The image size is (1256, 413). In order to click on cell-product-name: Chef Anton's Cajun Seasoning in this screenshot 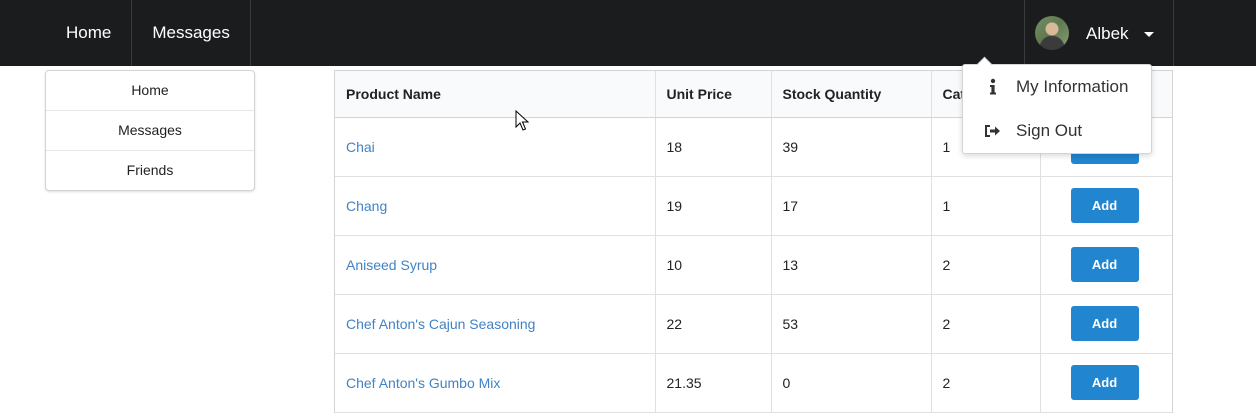, I will do `click(495, 323)`.